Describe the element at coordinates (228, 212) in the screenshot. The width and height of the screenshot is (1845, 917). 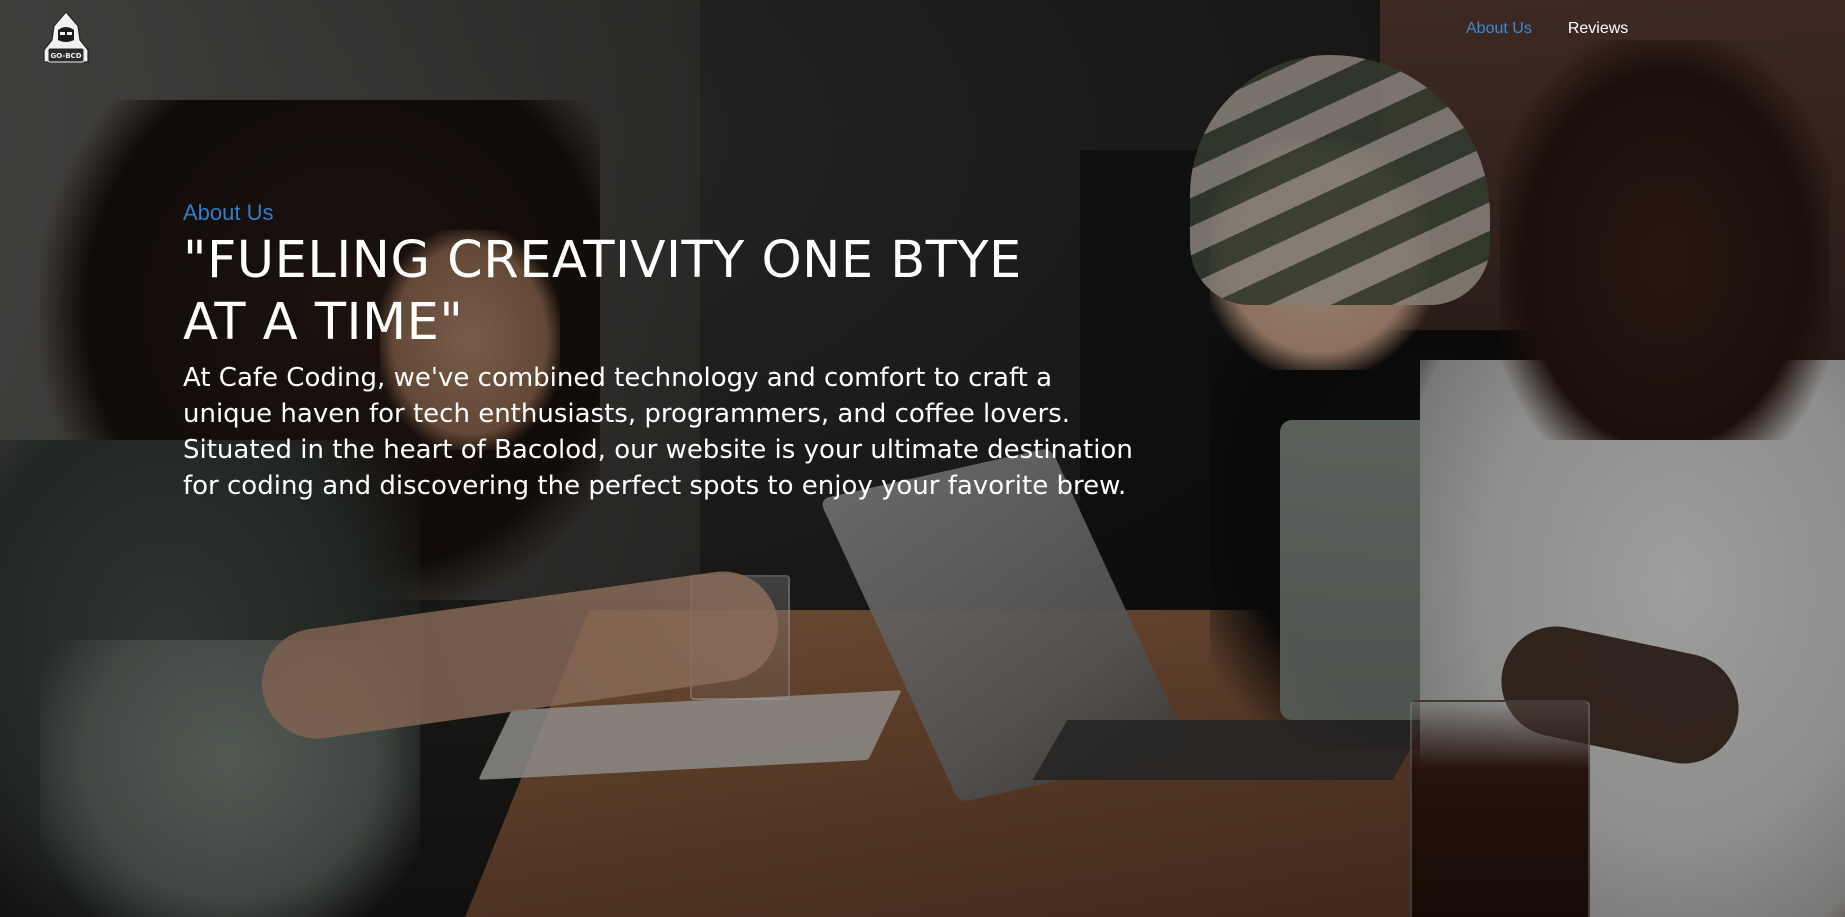
I see `section-label: About Us` at that location.